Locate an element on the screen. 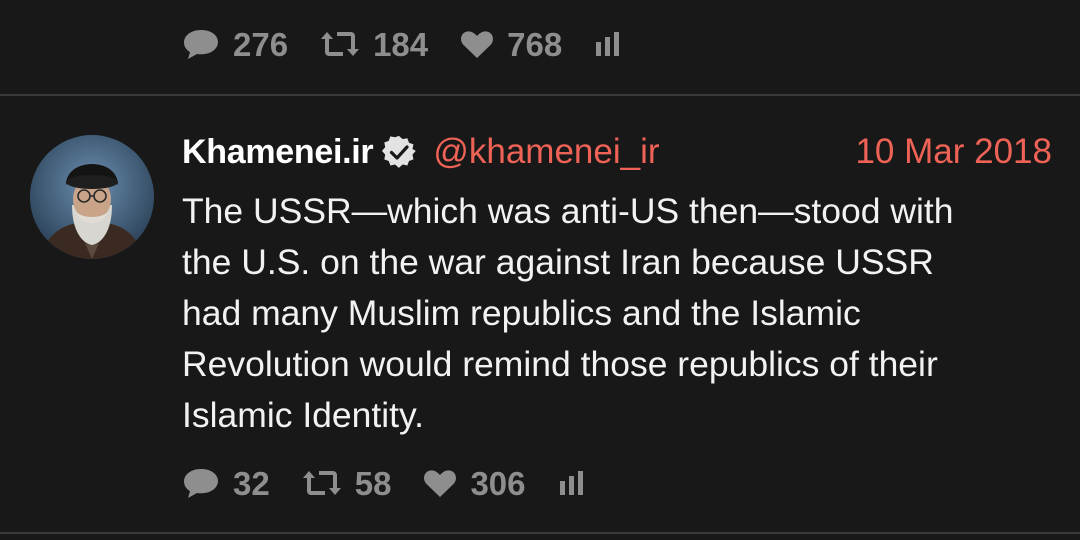  like-action: 768 is located at coordinates (511, 44).